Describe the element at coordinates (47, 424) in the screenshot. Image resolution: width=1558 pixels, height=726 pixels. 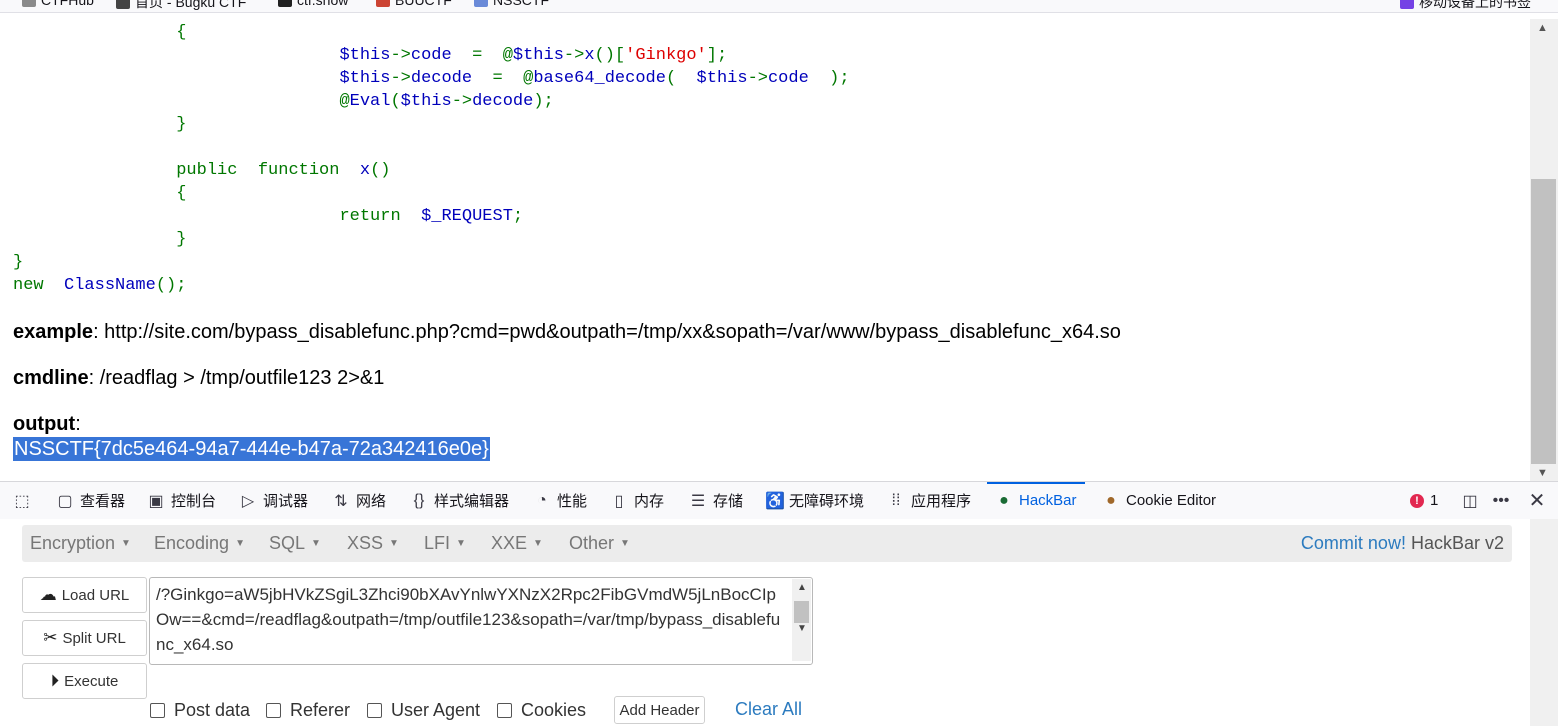
I see `output-label-line: output:` at that location.